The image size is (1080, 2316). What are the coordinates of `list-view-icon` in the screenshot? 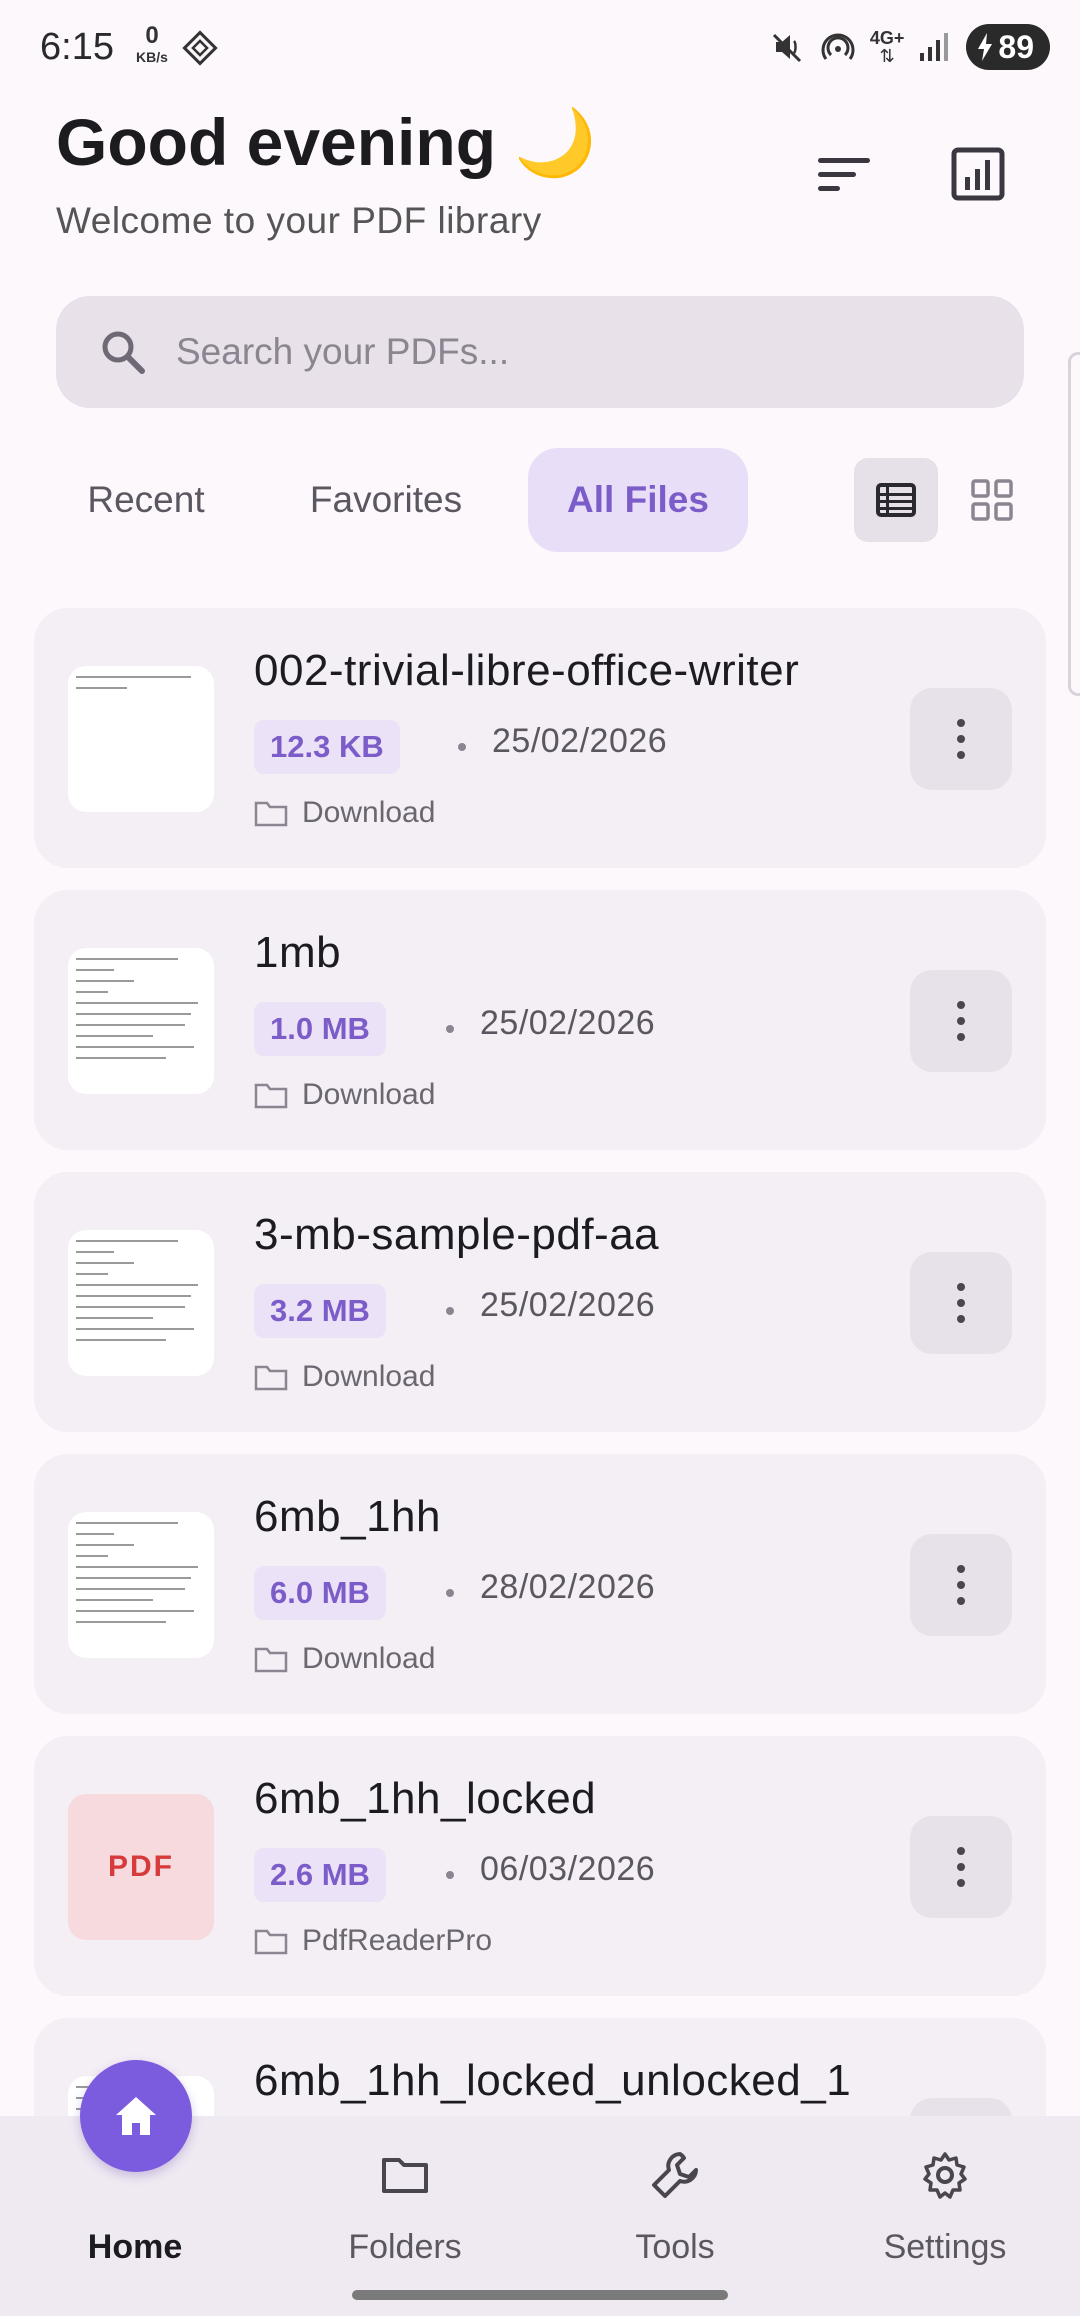 It's located at (896, 500).